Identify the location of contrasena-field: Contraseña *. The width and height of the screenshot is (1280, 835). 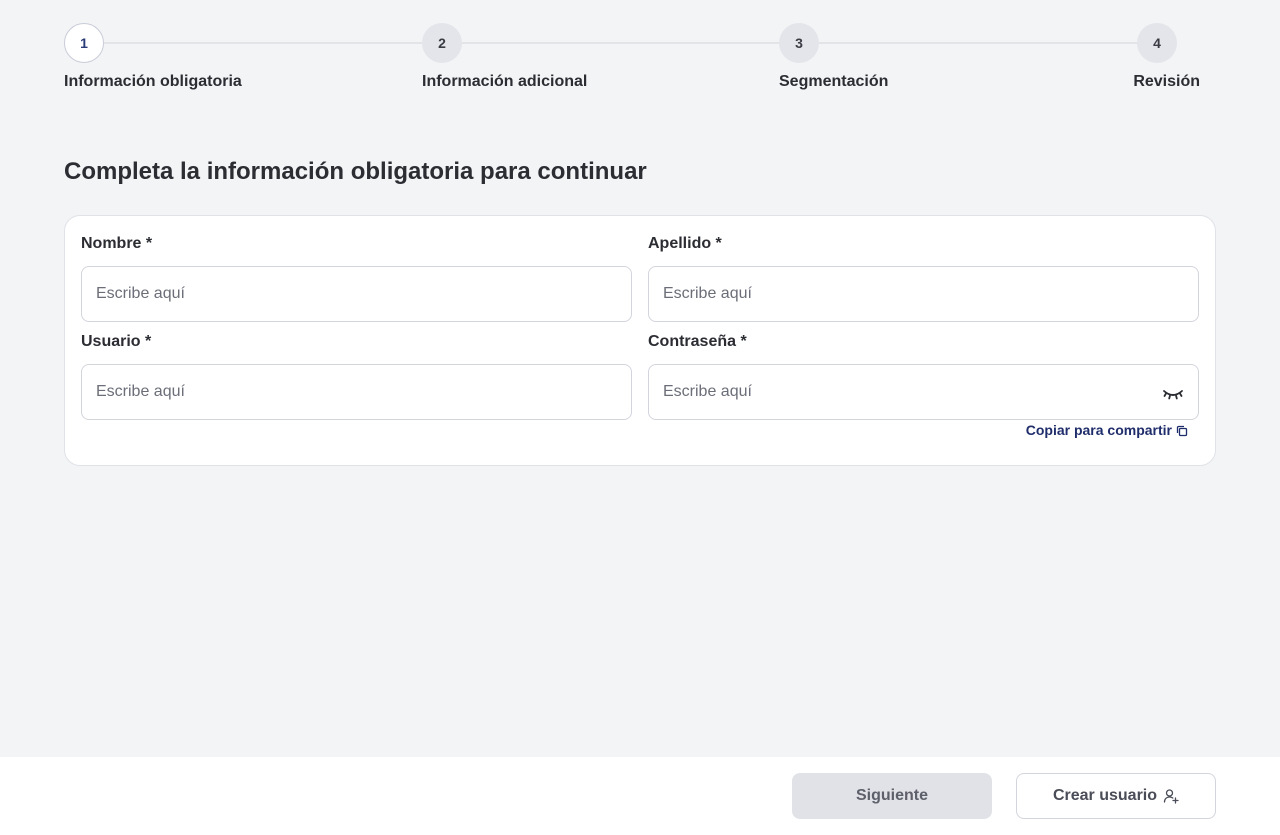
(923, 375).